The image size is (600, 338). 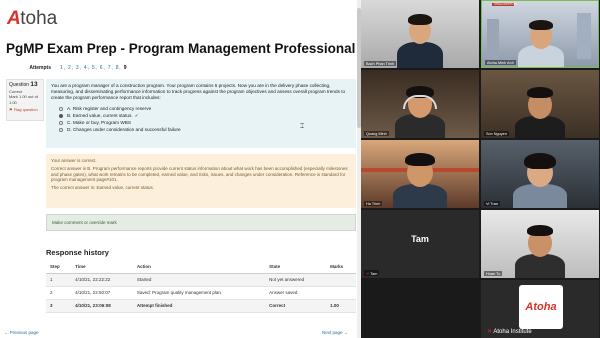 I want to click on participant-initial: Tam, so click(x=420, y=239).